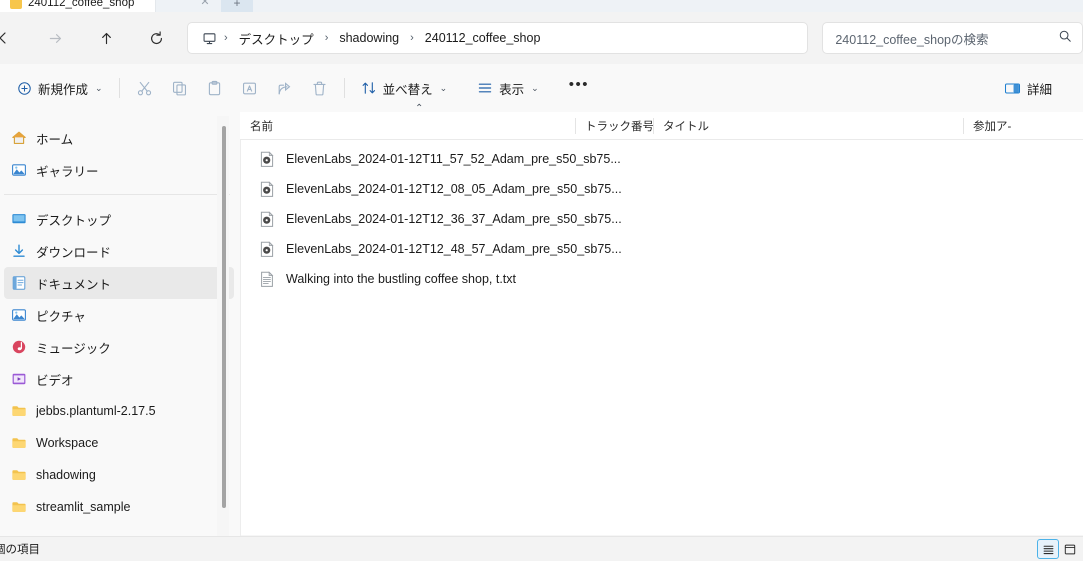 This screenshot has width=1083, height=561. What do you see at coordinates (96, 411) in the screenshot?
I see `sidebar-item-label: jebbs.plantuml-2.17.5` at bounding box center [96, 411].